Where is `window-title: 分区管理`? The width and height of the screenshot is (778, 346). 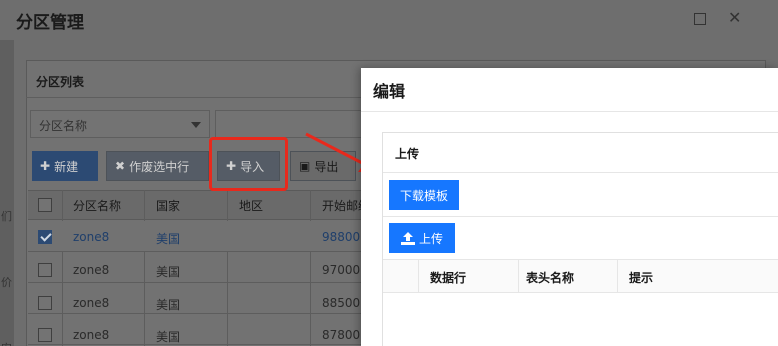
window-title: 分区管理 is located at coordinates (50, 23).